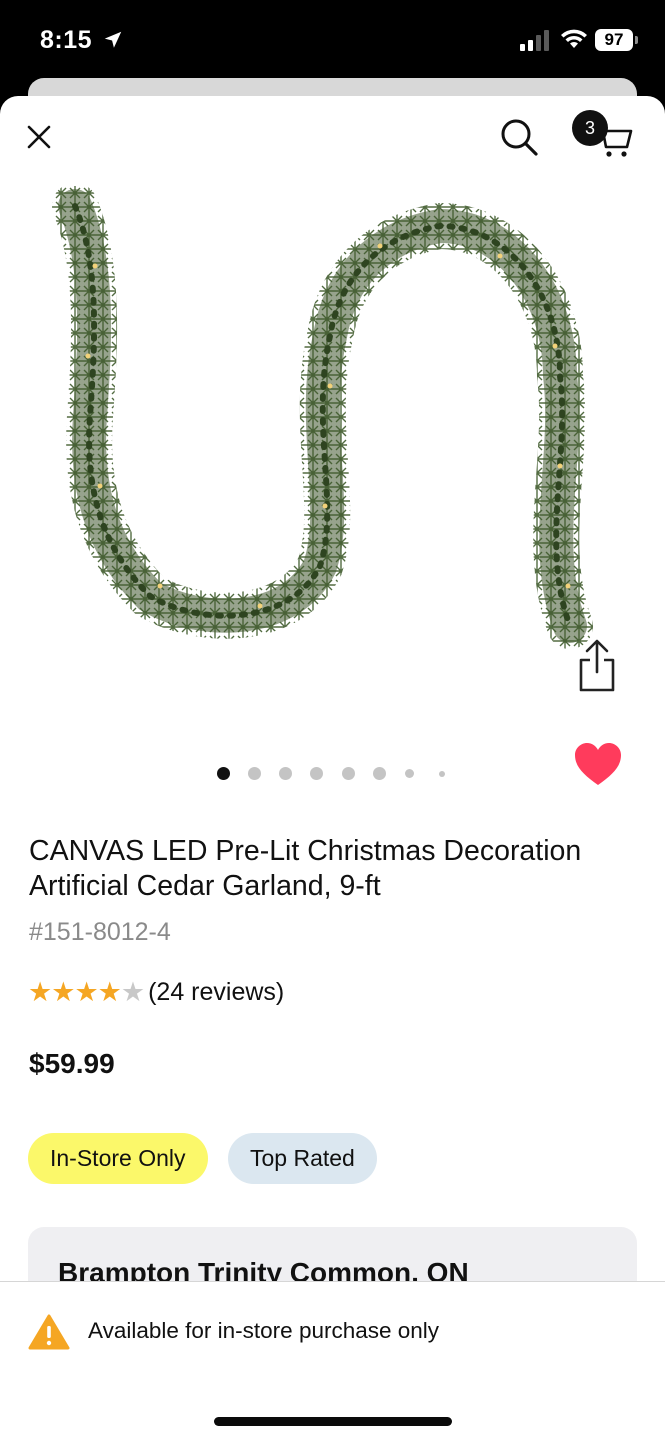 This screenshot has width=665, height=1440. I want to click on close-icon, so click(39, 137).